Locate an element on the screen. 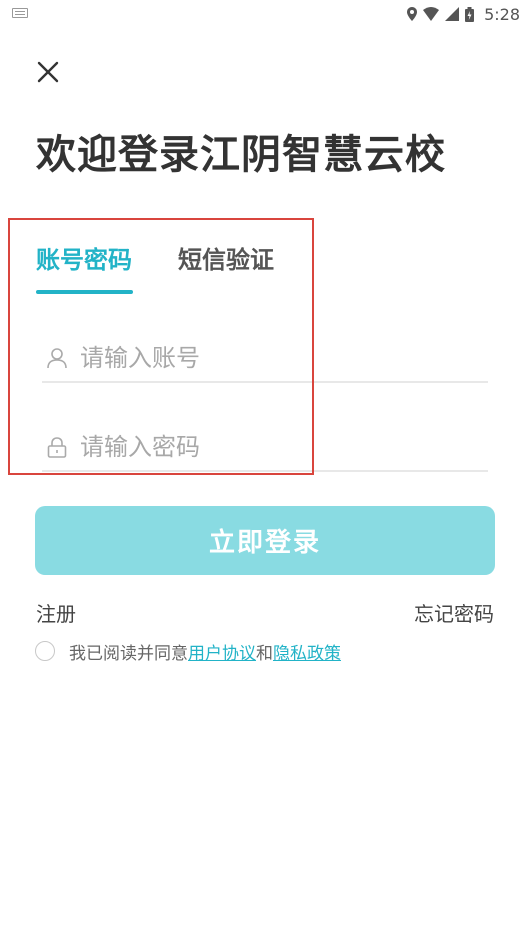 The image size is (530, 942). tab-account-password: 账号密码 is located at coordinates (84, 257).